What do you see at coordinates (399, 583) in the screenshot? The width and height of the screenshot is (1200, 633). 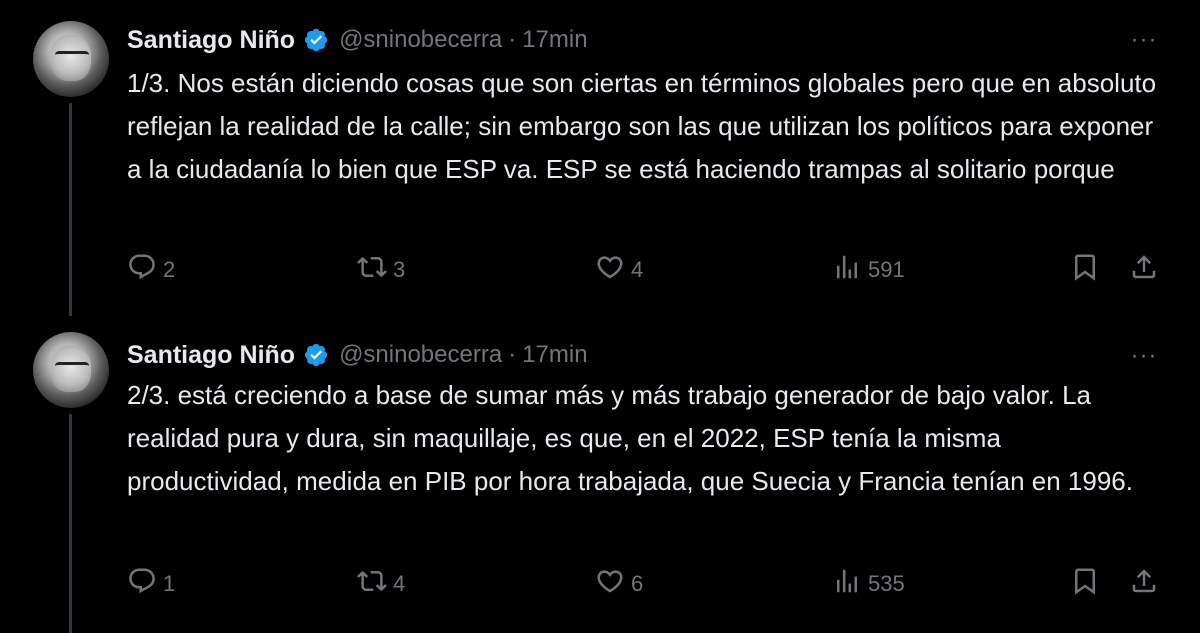 I see `retweet-count: 4` at bounding box center [399, 583].